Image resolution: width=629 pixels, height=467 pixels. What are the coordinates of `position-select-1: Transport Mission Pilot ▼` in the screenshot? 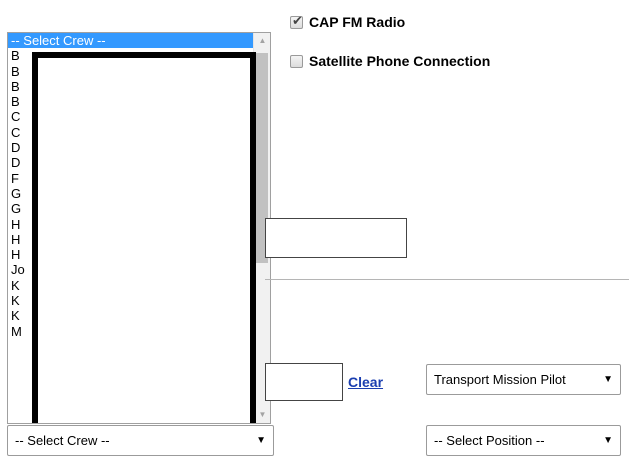 It's located at (523, 379).